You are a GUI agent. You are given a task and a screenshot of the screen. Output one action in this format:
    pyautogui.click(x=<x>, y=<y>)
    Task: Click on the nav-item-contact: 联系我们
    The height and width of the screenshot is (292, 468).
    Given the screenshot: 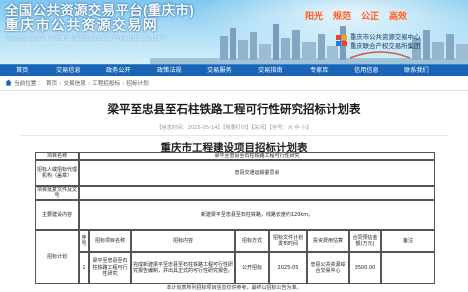 What is the action you would take?
    pyautogui.click(x=416, y=71)
    